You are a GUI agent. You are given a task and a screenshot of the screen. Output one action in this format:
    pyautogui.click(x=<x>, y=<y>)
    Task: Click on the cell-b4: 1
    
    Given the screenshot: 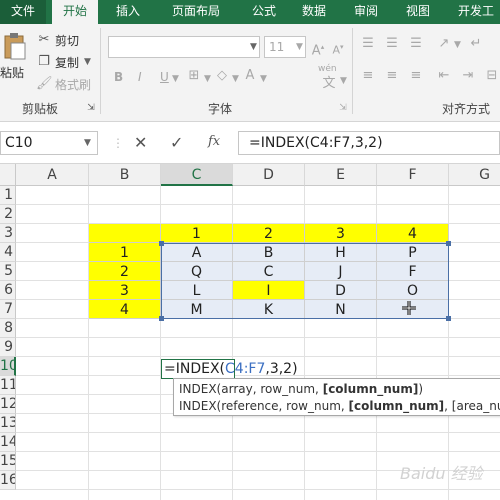 What is the action you would take?
    pyautogui.click(x=125, y=252)
    